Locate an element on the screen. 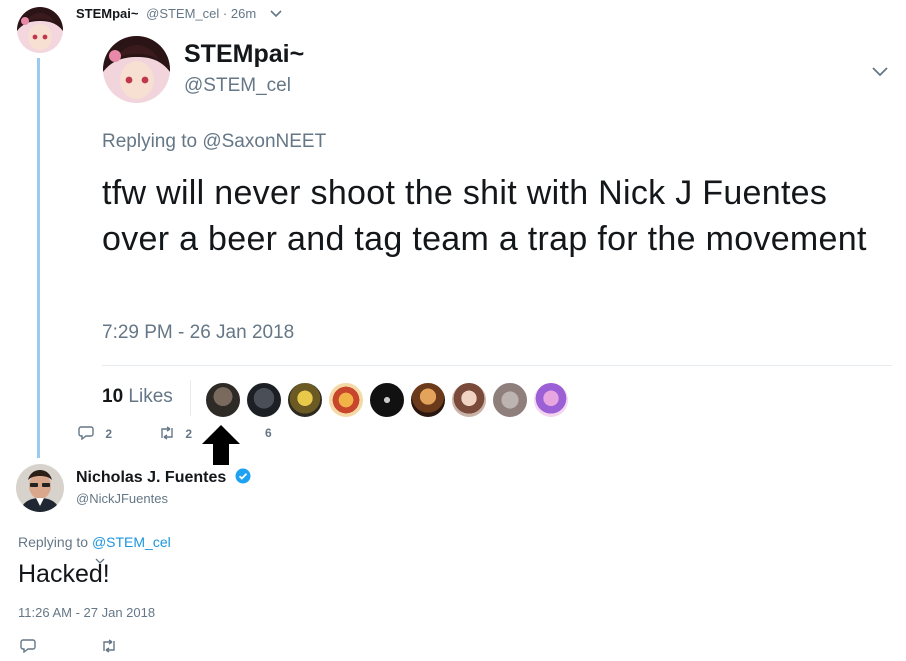 This screenshot has height=661, width=906. reply-replying-to: Replying to @STEM_cel is located at coordinates (94, 542).